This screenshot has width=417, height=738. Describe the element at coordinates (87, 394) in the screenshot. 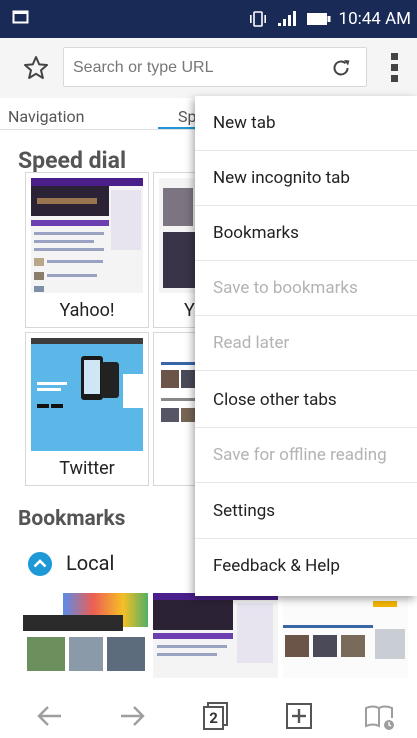

I see `twitter-thumbnail` at that location.